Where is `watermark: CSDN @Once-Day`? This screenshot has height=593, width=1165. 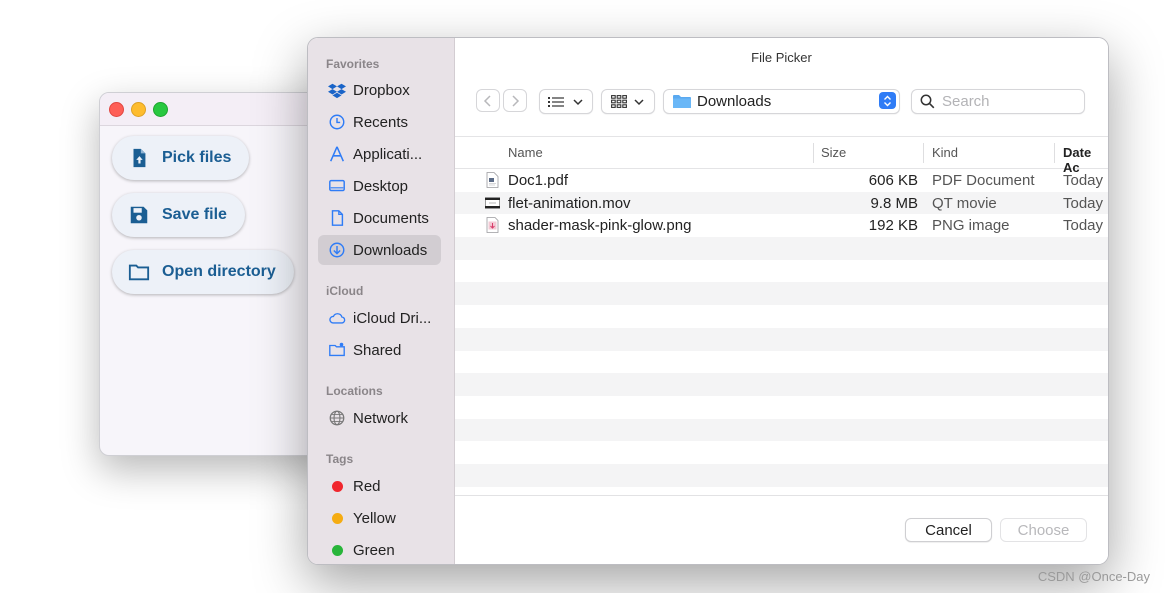 watermark: CSDN @Once-Day is located at coordinates (1093, 576).